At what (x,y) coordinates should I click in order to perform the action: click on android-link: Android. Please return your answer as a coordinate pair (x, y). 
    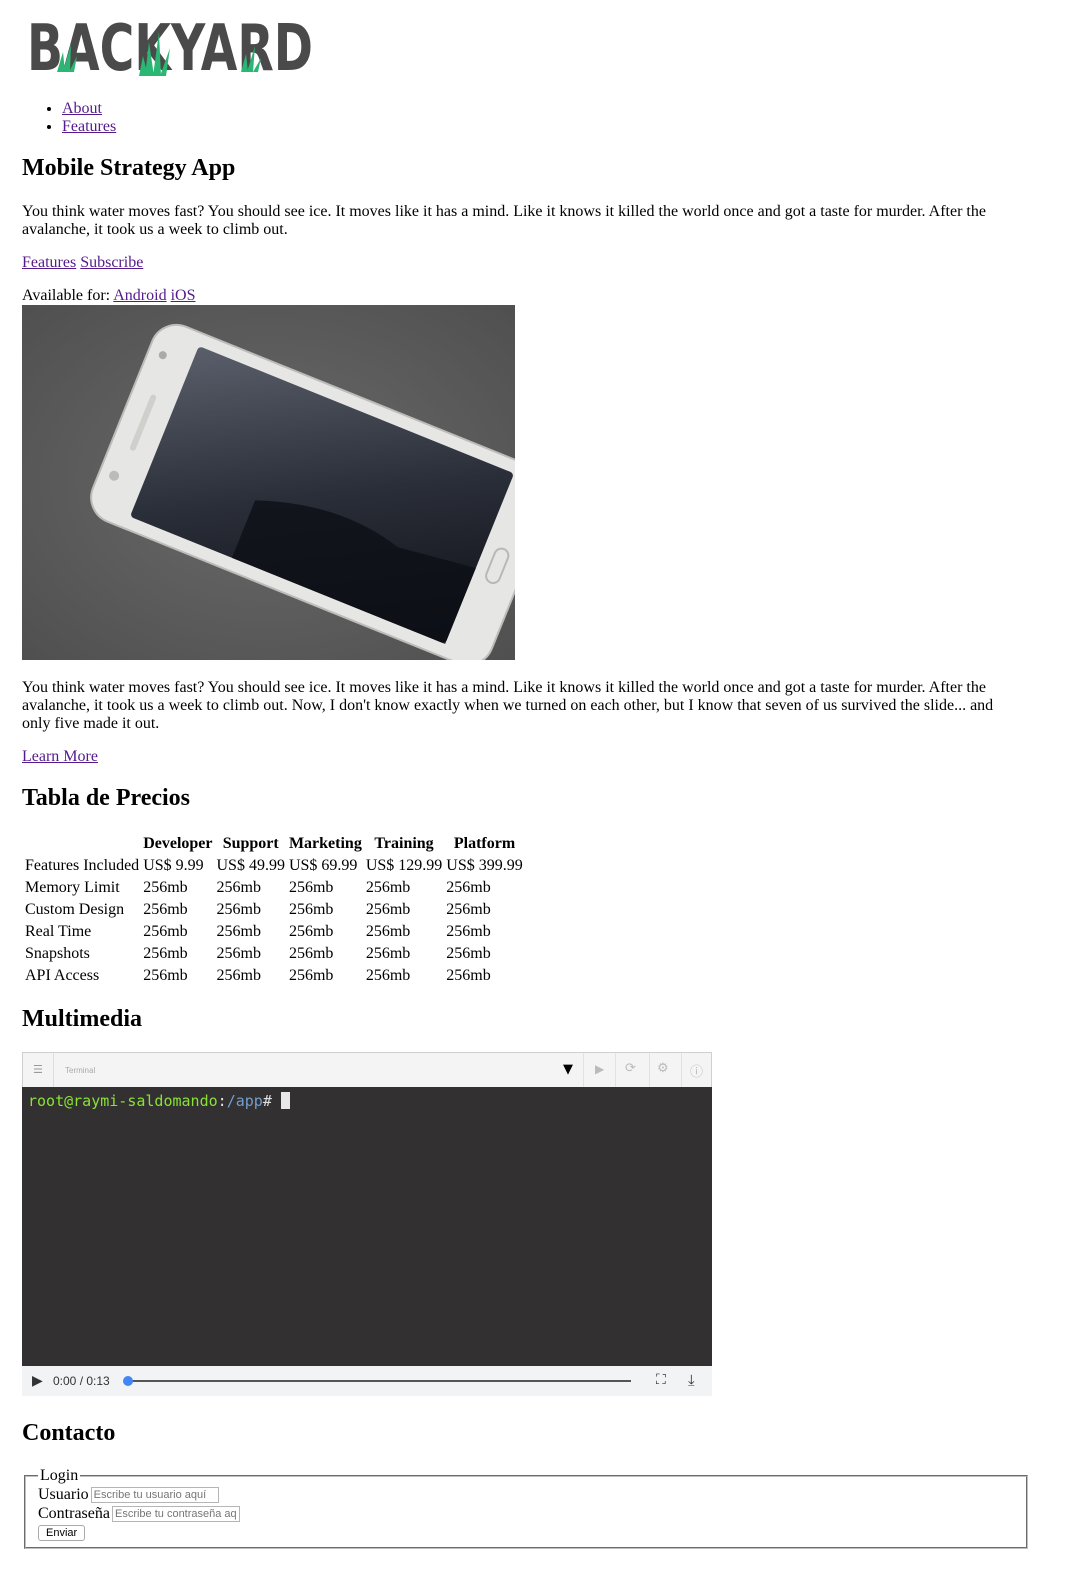
    Looking at the image, I should click on (139, 295).